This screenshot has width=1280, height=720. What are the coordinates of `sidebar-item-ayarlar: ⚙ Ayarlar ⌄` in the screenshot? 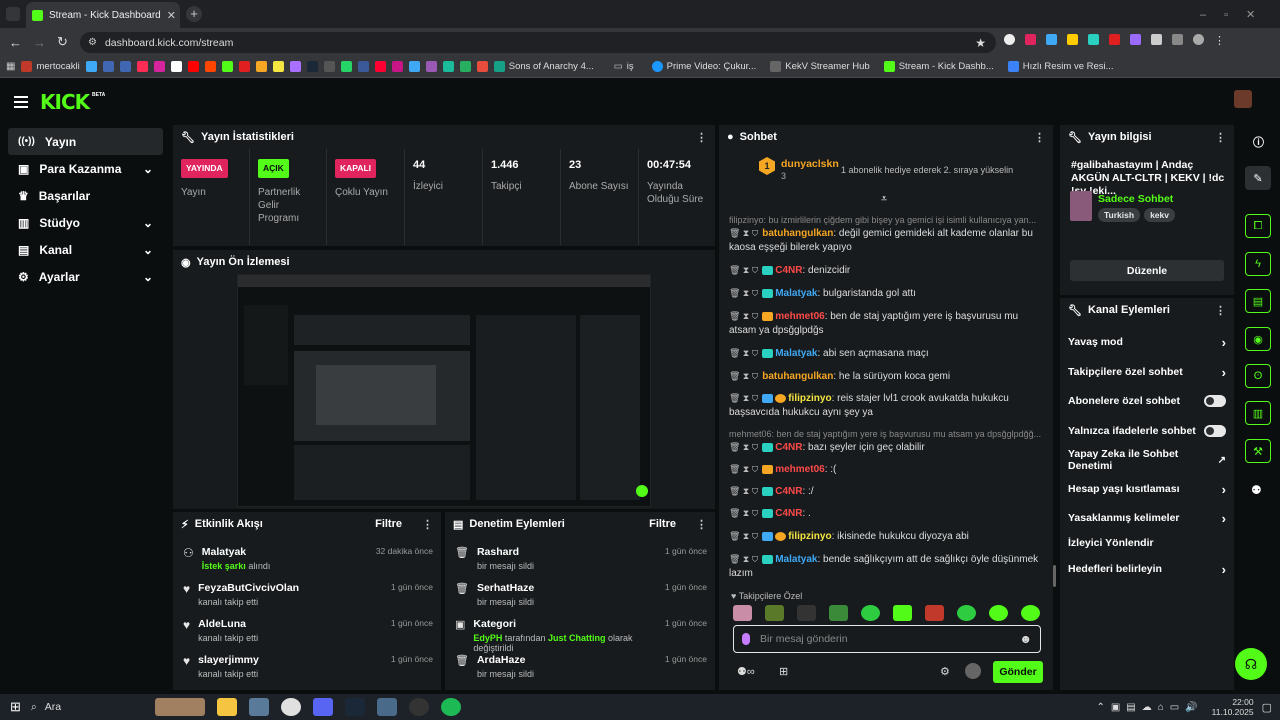 It's located at (85, 276).